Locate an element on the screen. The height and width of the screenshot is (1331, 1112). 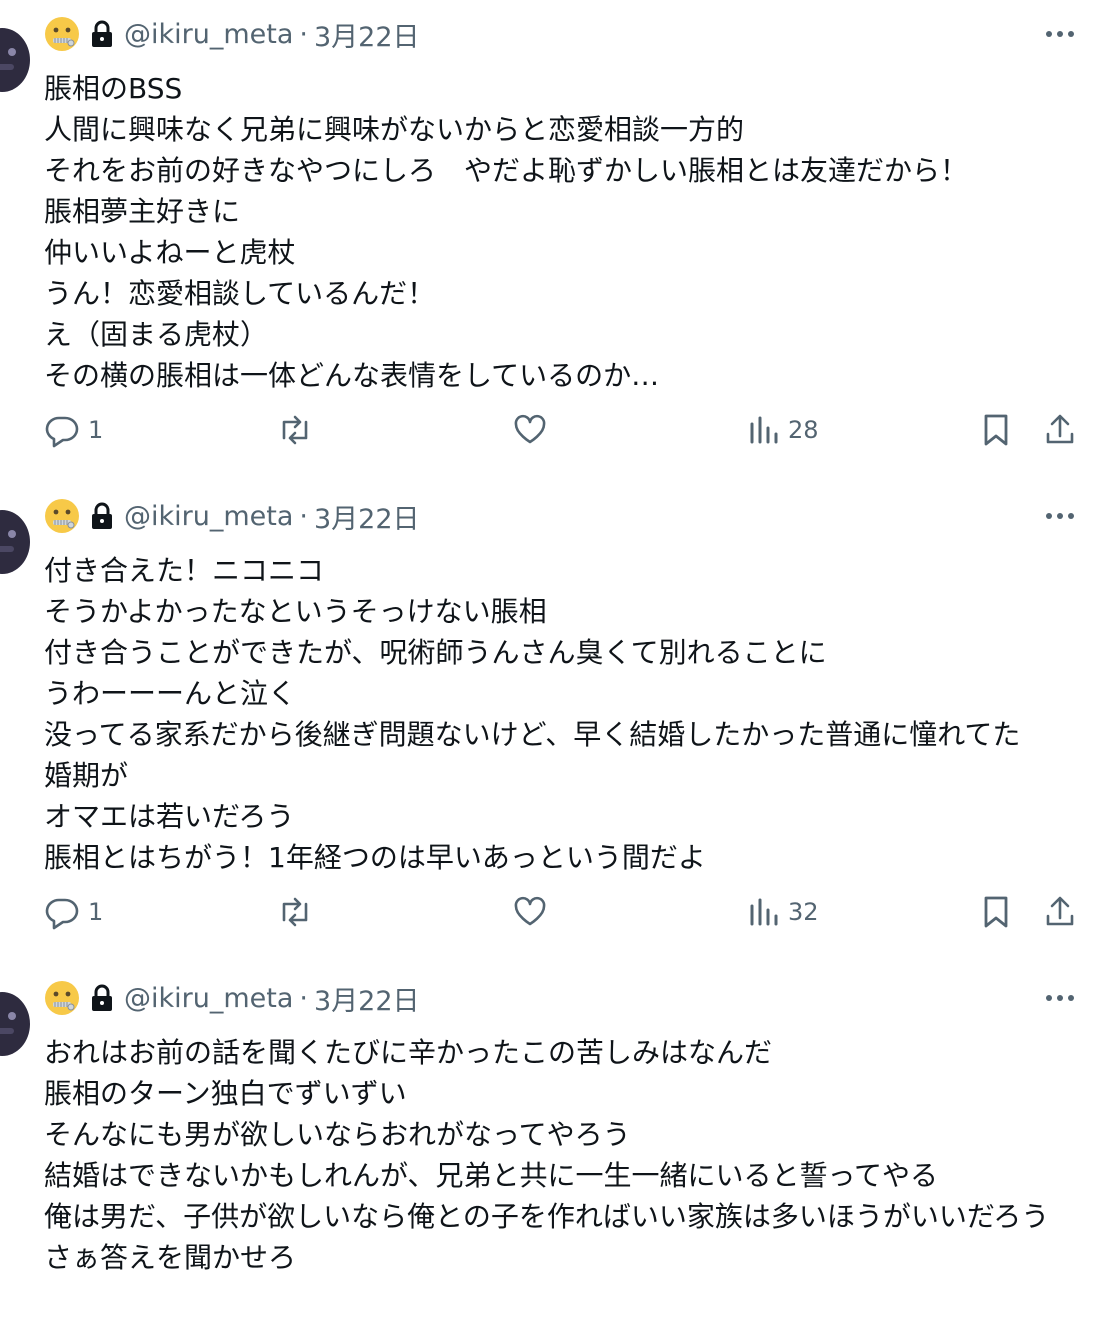
tweet-line: 脹相のBSS is located at coordinates (113, 88).